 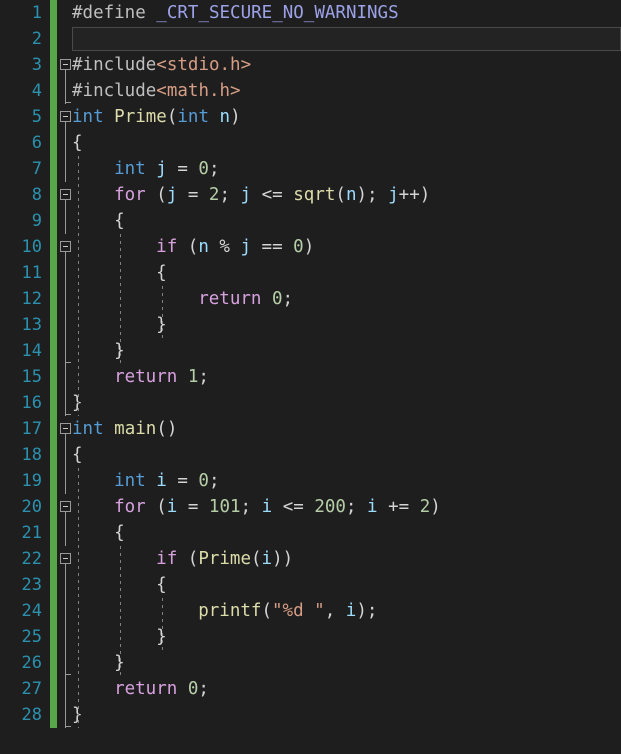 I want to click on code-token-fn: sqrt, so click(x=314, y=195).